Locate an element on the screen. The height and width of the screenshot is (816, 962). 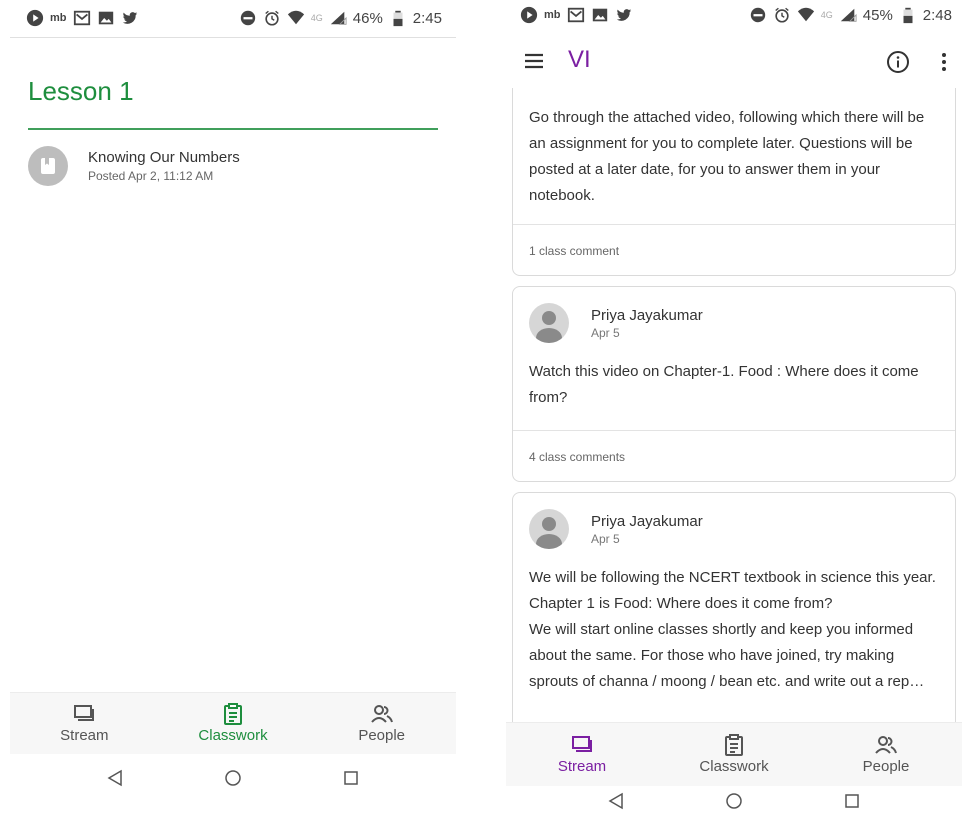
status-bar: mb 4G 46% 2:45 is located at coordinates (233, 19).